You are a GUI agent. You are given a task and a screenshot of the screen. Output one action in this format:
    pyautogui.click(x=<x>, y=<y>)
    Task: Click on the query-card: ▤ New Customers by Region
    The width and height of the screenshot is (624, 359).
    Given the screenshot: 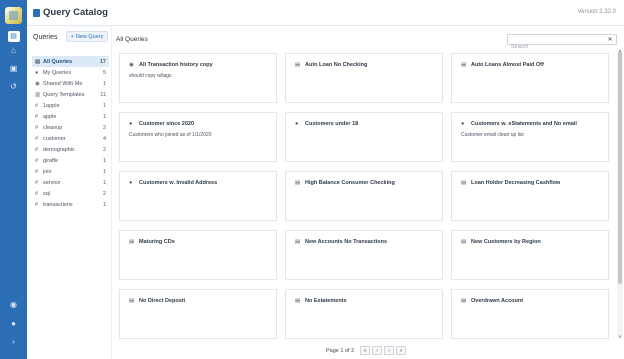 What is the action you would take?
    pyautogui.click(x=530, y=255)
    